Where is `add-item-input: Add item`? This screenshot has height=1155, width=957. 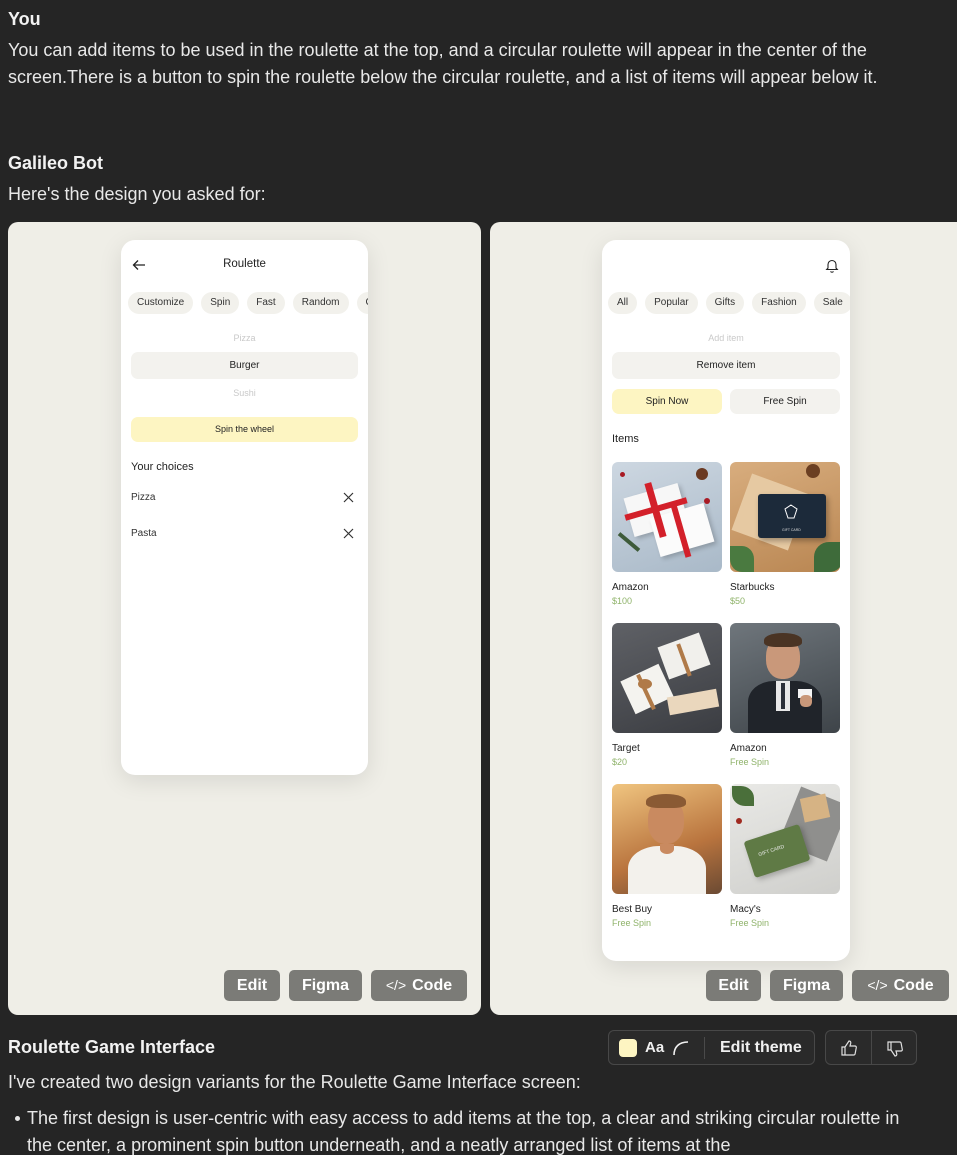
add-item-input: Add item is located at coordinates (726, 338).